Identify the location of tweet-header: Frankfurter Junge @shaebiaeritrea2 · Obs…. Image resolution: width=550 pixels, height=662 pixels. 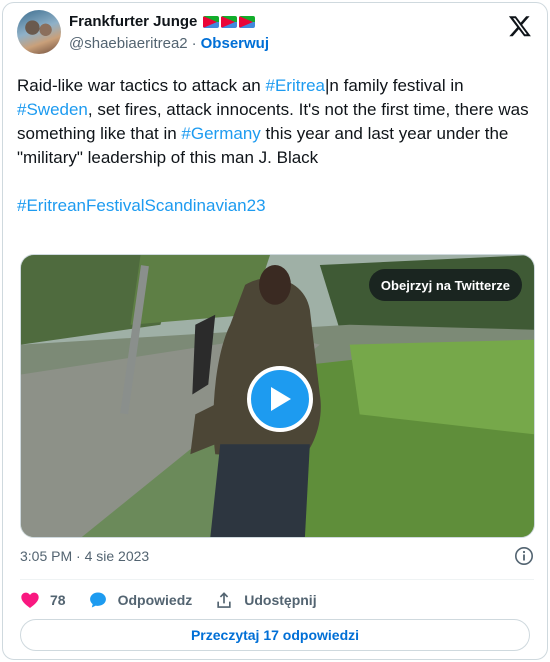
(275, 36).